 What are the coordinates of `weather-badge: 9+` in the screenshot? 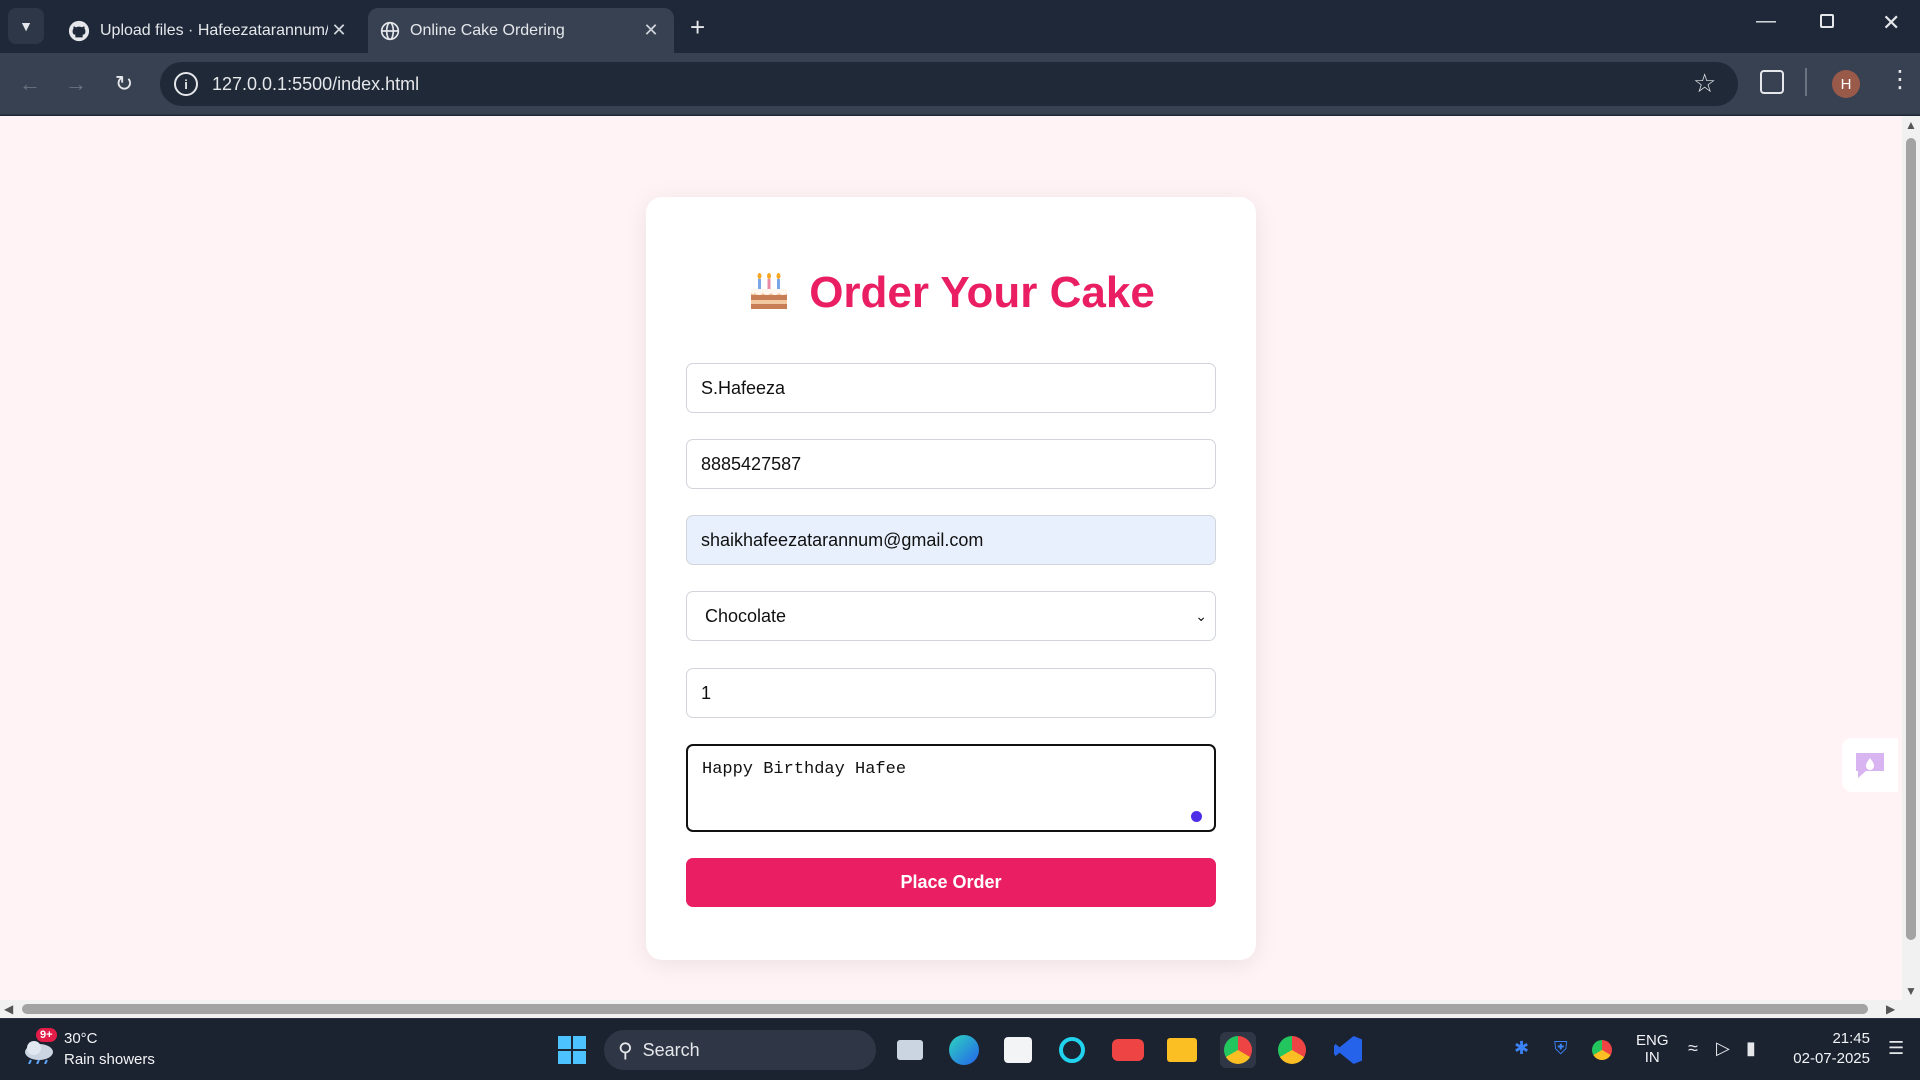 It's located at (46, 1035).